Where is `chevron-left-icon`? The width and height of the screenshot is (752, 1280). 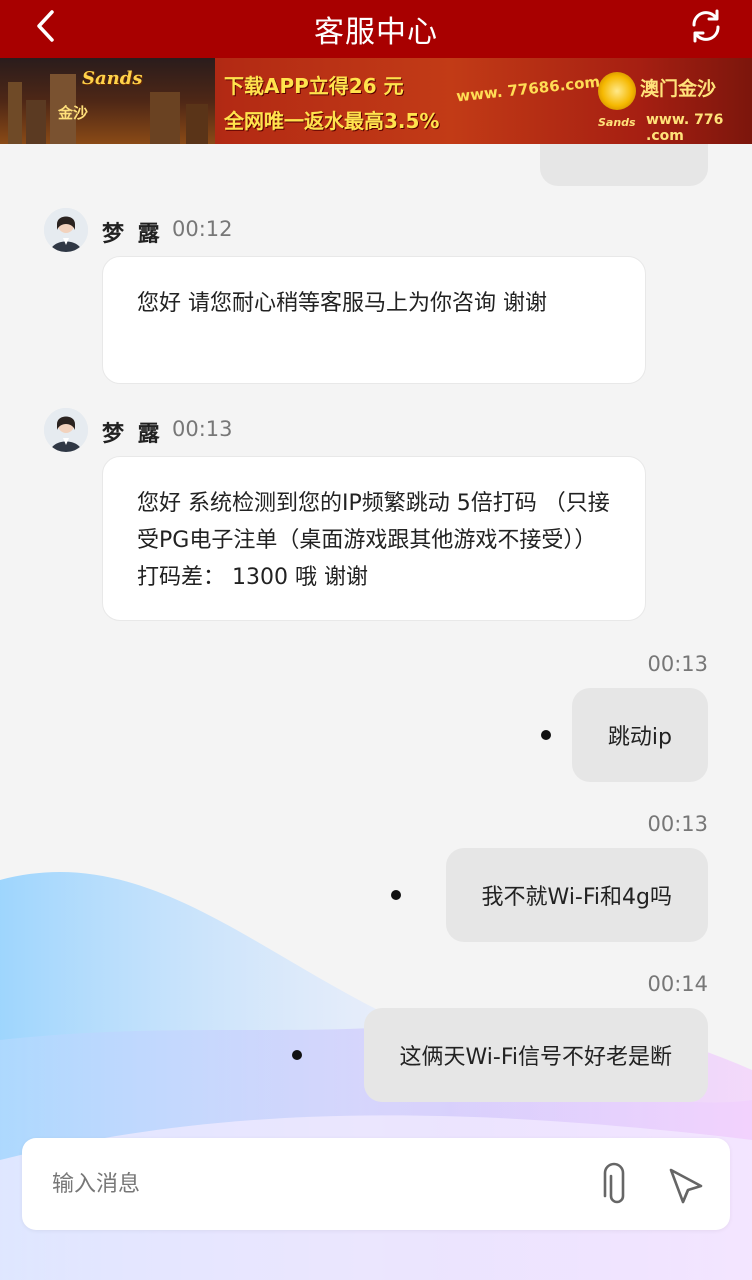 chevron-left-icon is located at coordinates (45, 26).